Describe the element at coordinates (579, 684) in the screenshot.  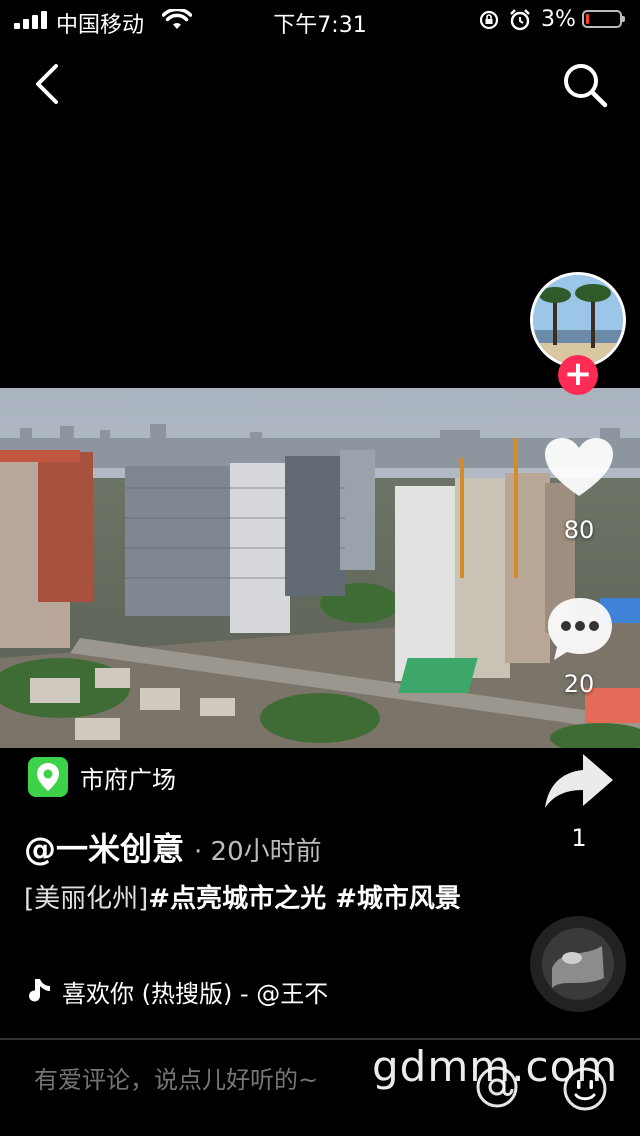
I see `comment-count: 20` at that location.